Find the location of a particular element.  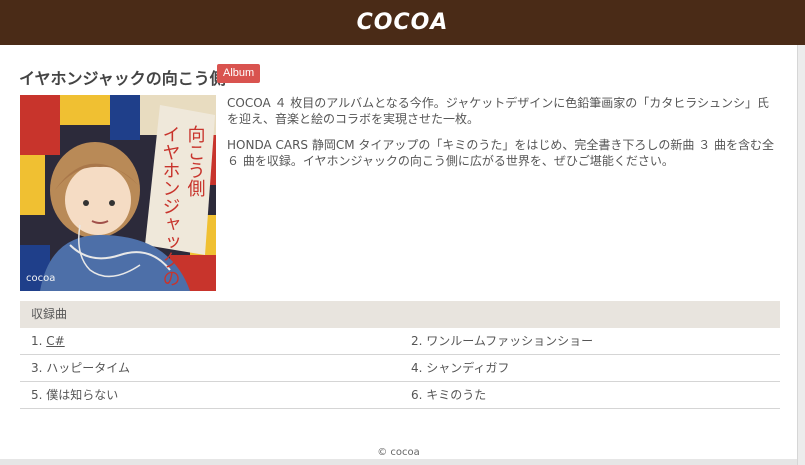

track-number: 5. is located at coordinates (39, 395).